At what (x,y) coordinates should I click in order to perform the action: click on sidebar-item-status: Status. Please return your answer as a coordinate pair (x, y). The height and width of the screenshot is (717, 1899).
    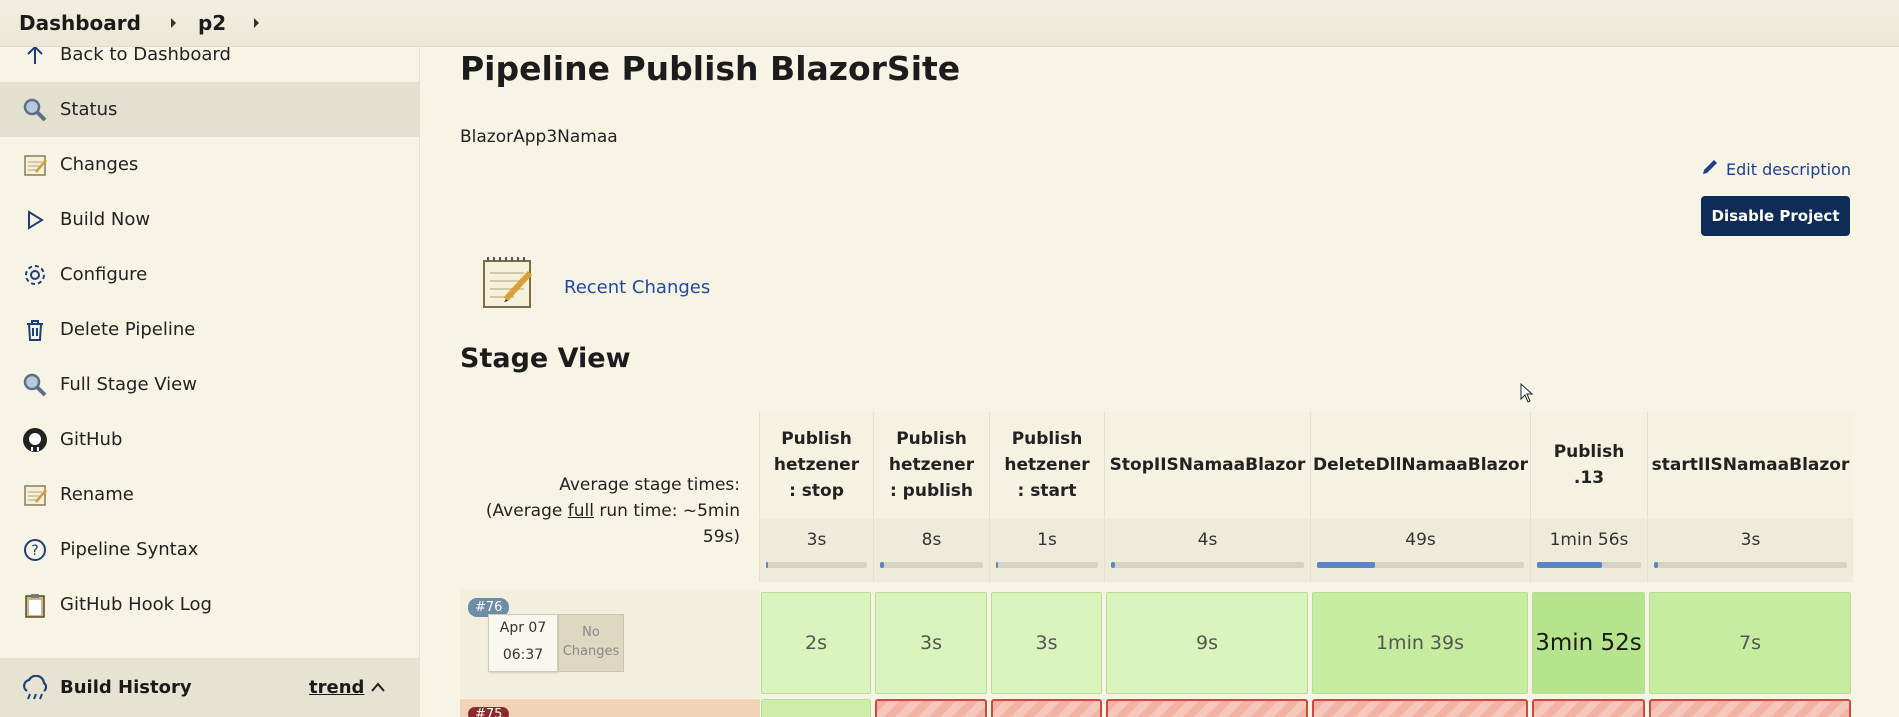
    Looking at the image, I should click on (210, 109).